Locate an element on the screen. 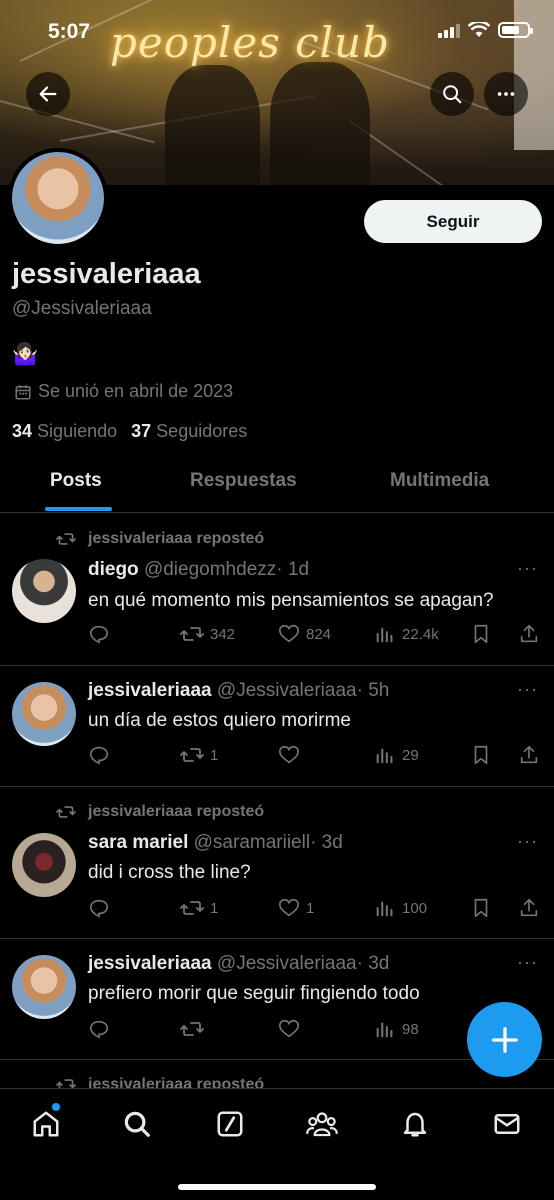 Image resolution: width=554 pixels, height=1200 pixels. home-notification-dot is located at coordinates (56, 1107).